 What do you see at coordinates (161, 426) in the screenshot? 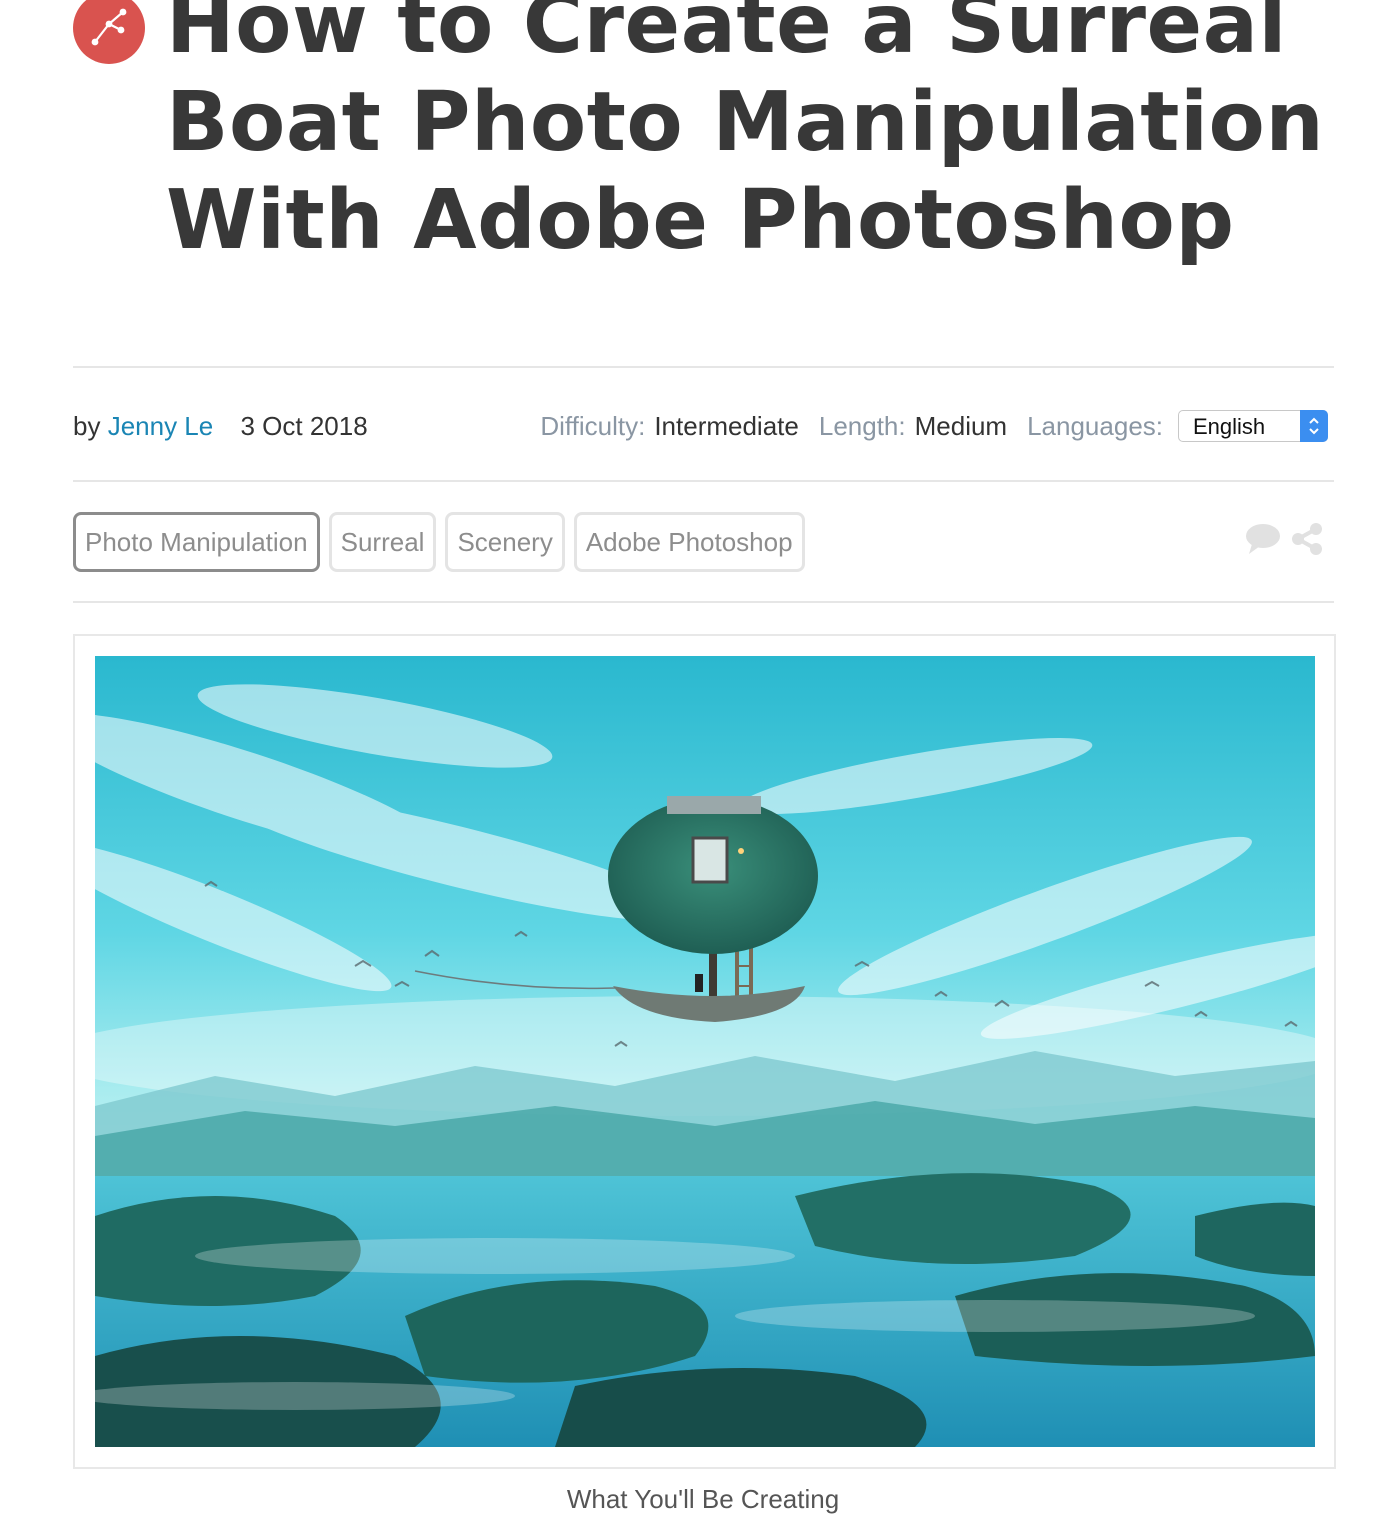
I see `author-link: Jenny Le` at bounding box center [161, 426].